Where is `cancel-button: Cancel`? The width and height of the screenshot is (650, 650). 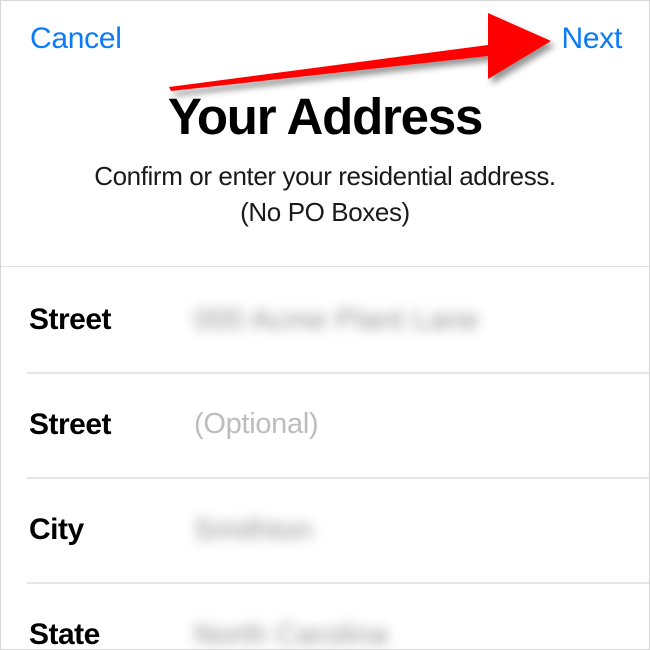
cancel-button: Cancel is located at coordinates (76, 39).